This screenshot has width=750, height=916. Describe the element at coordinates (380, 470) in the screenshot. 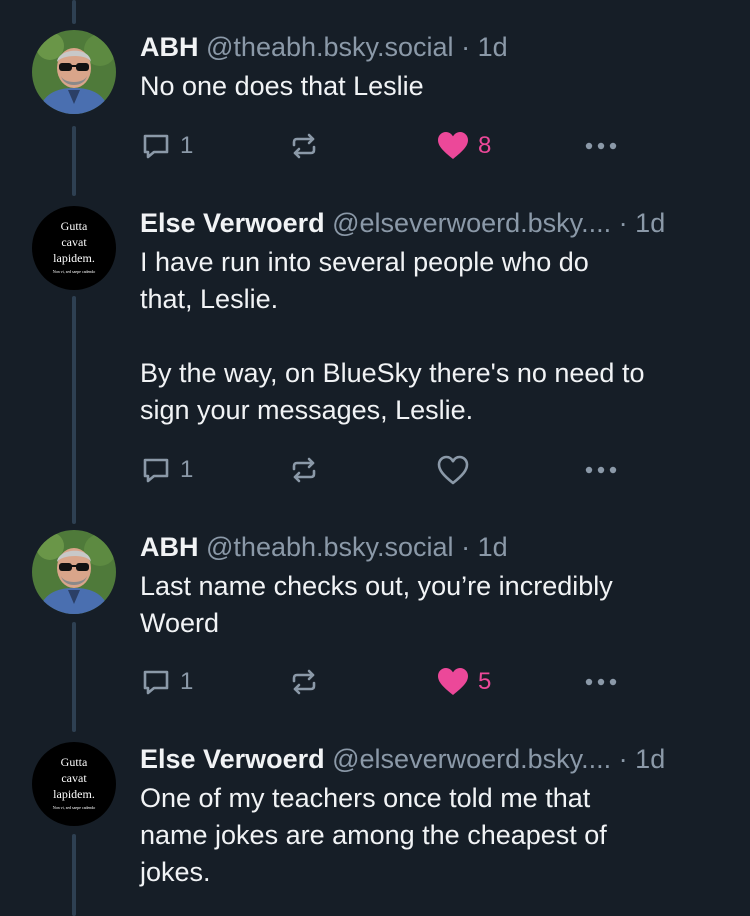

I see `post-actions: 1` at that location.